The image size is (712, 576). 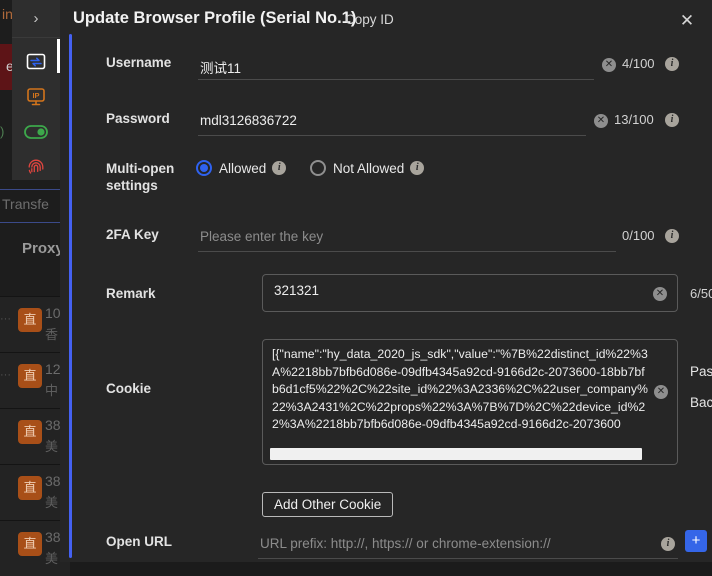 What do you see at coordinates (43, 248) in the screenshot?
I see `background-row-label-proxy: Proxy` at bounding box center [43, 248].